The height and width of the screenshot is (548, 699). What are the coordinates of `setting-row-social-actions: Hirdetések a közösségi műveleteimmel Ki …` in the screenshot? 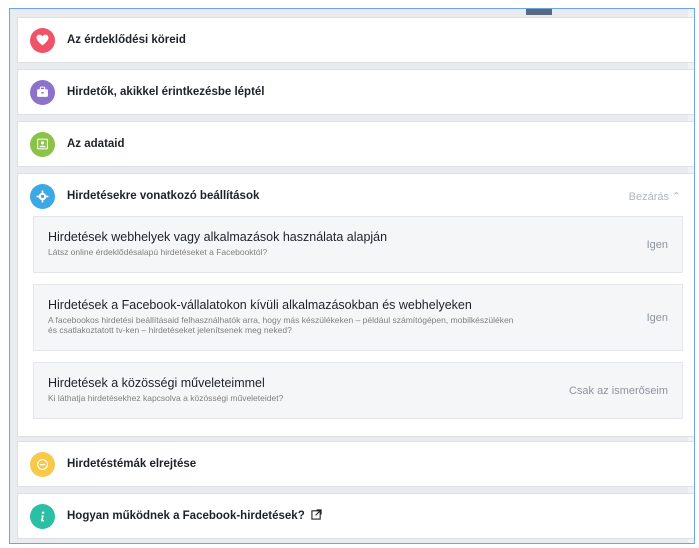 It's located at (358, 390).